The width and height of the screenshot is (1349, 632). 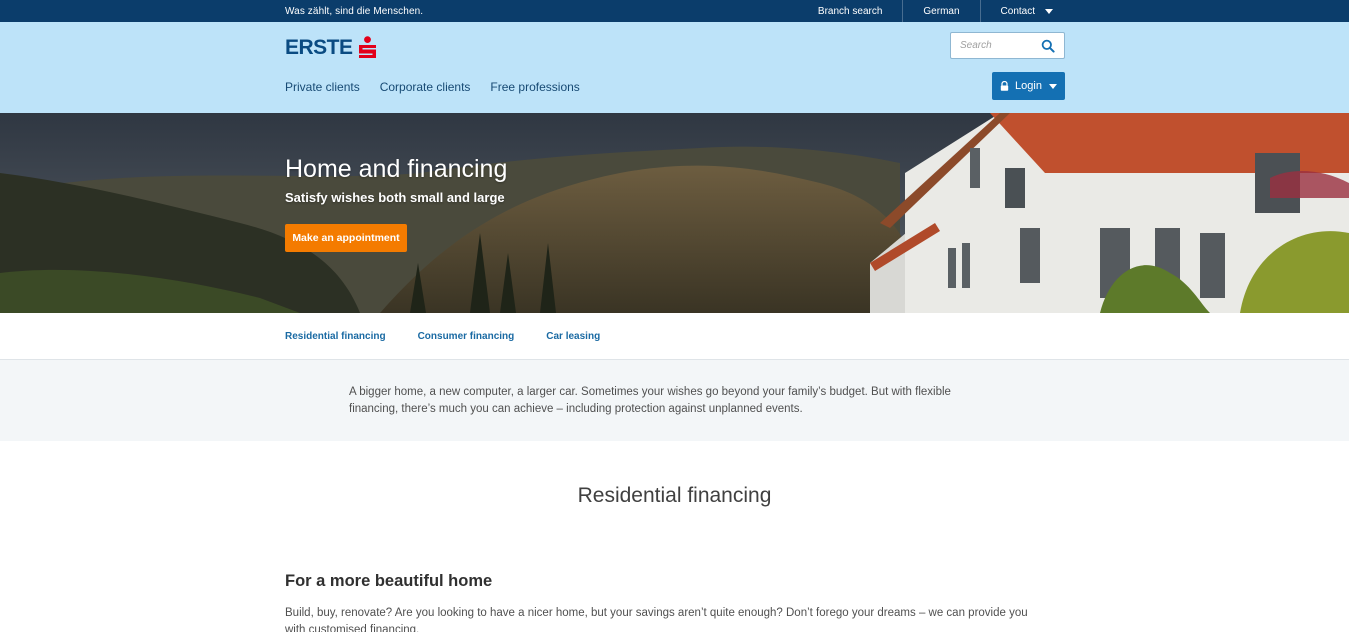 What do you see at coordinates (1022, 11) in the screenshot?
I see `contact-dropdown: Contact` at bounding box center [1022, 11].